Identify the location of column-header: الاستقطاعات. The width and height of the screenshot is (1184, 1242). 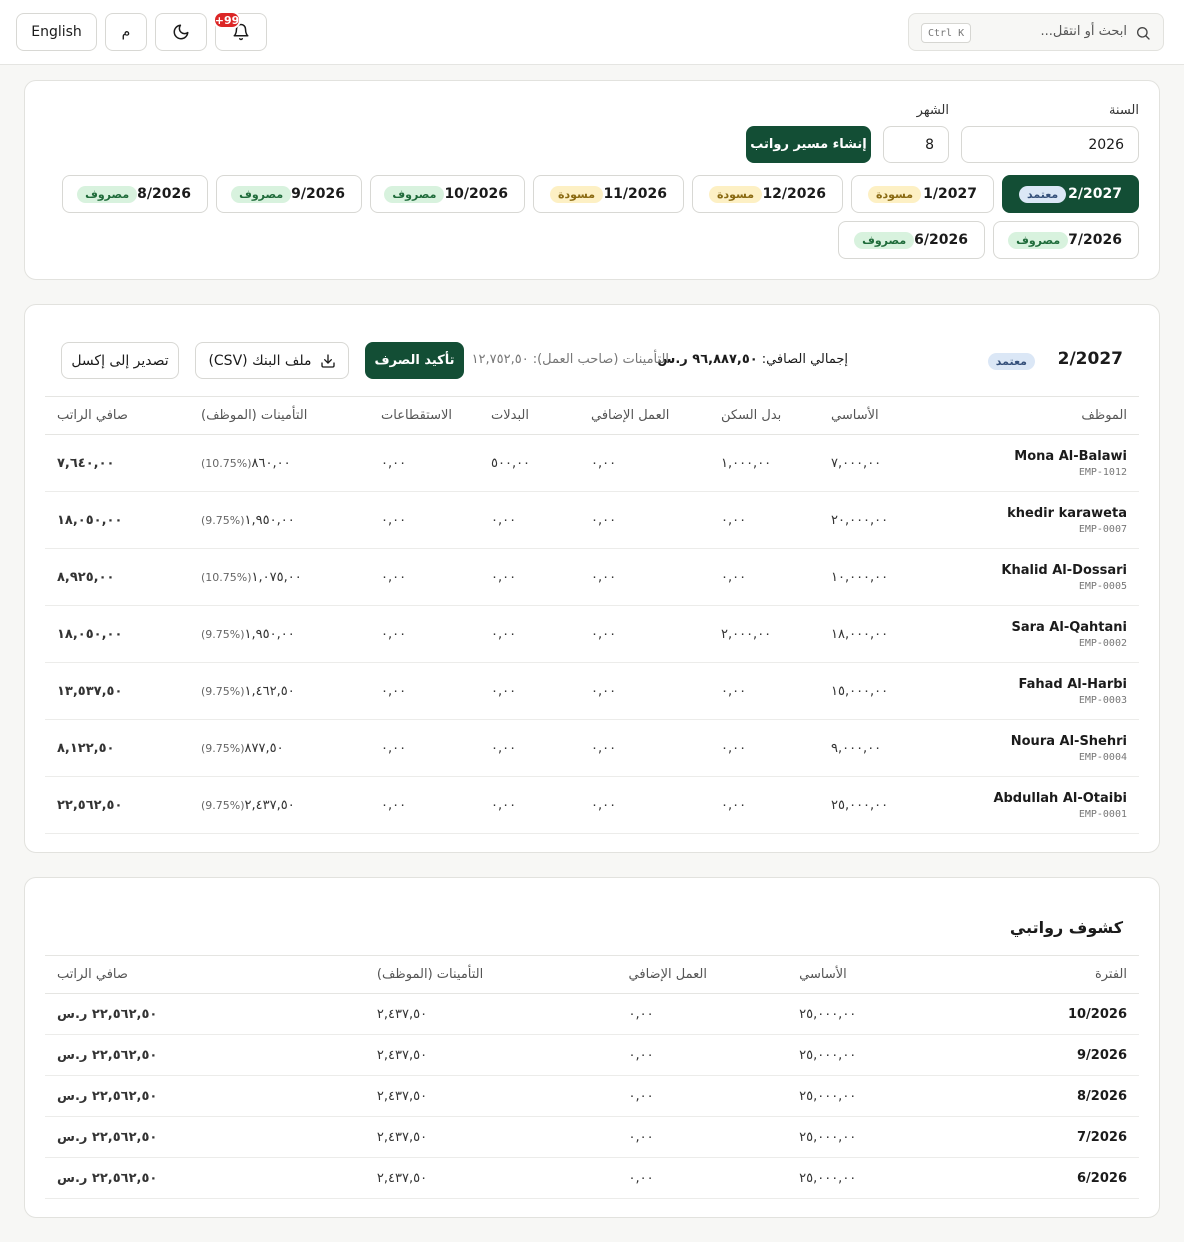
(424, 415).